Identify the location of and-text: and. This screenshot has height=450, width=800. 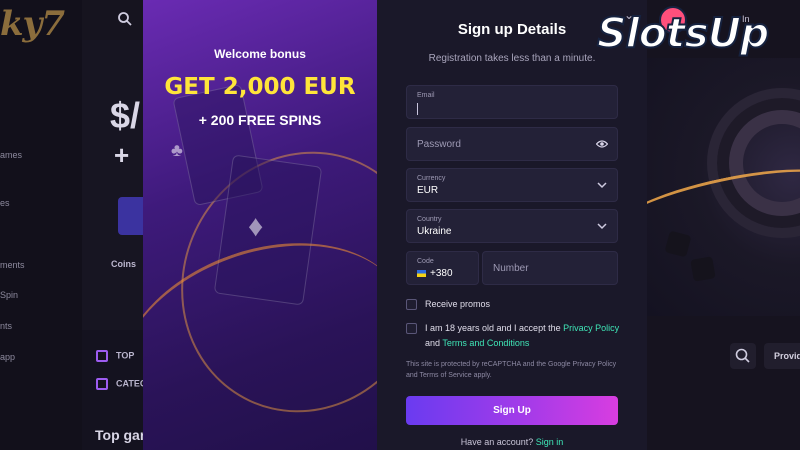
(434, 343).